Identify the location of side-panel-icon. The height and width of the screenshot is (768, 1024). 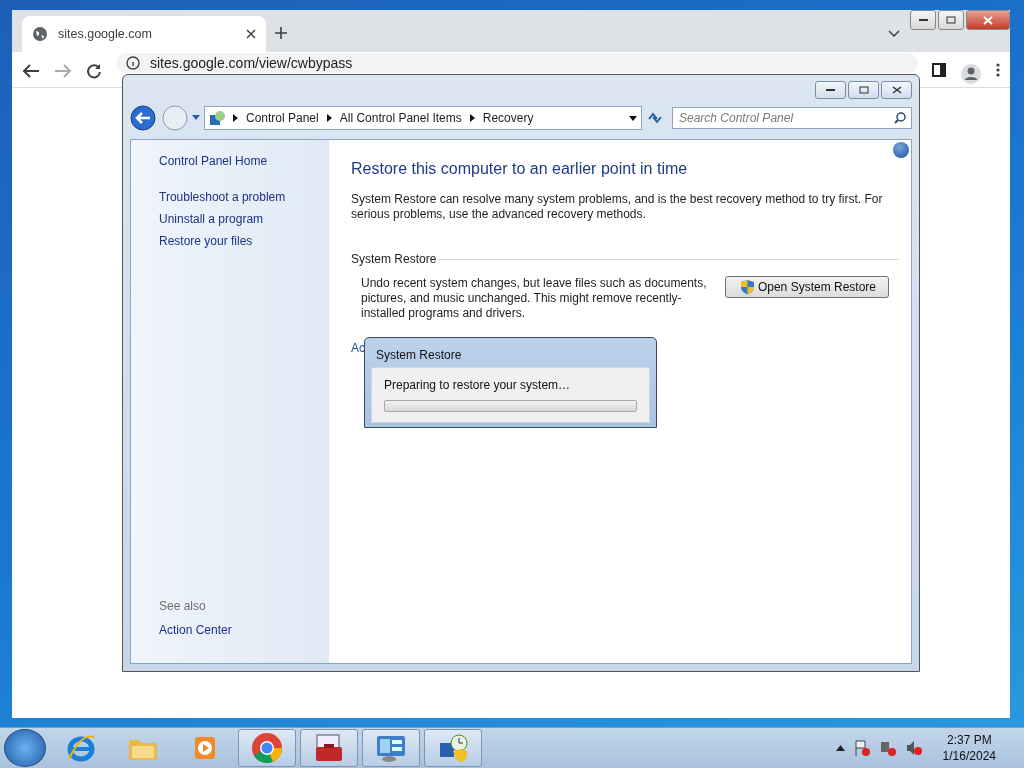
(939, 70).